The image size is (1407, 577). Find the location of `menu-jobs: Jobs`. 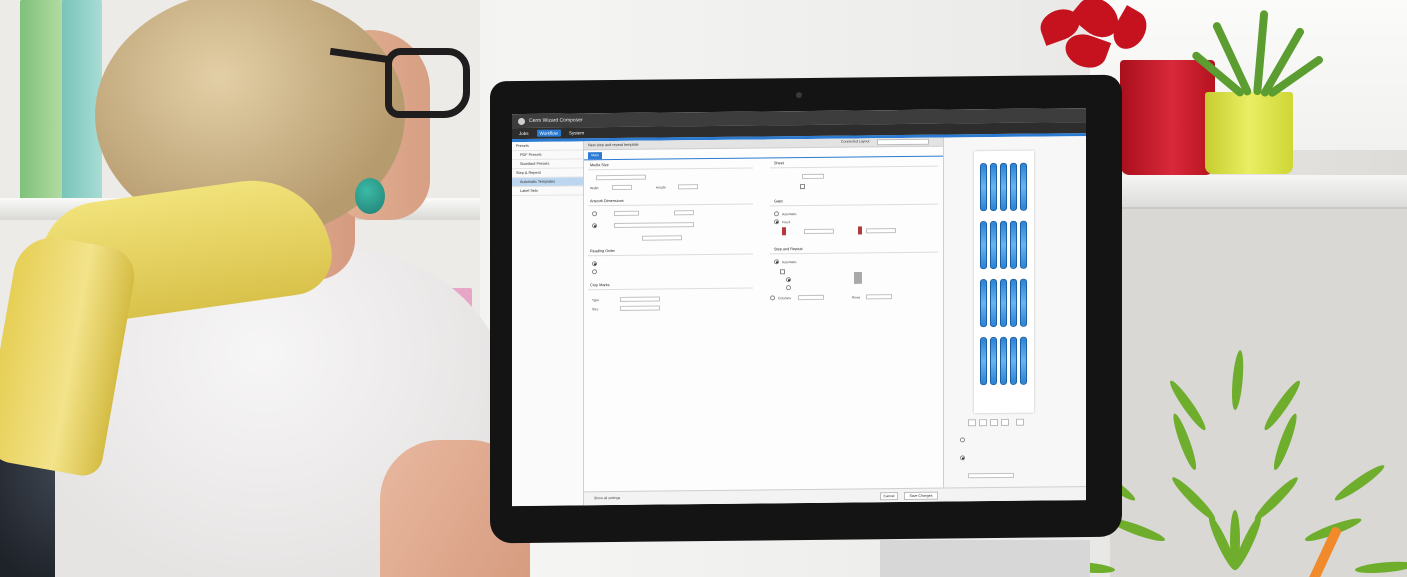

menu-jobs: Jobs is located at coordinates (524, 133).